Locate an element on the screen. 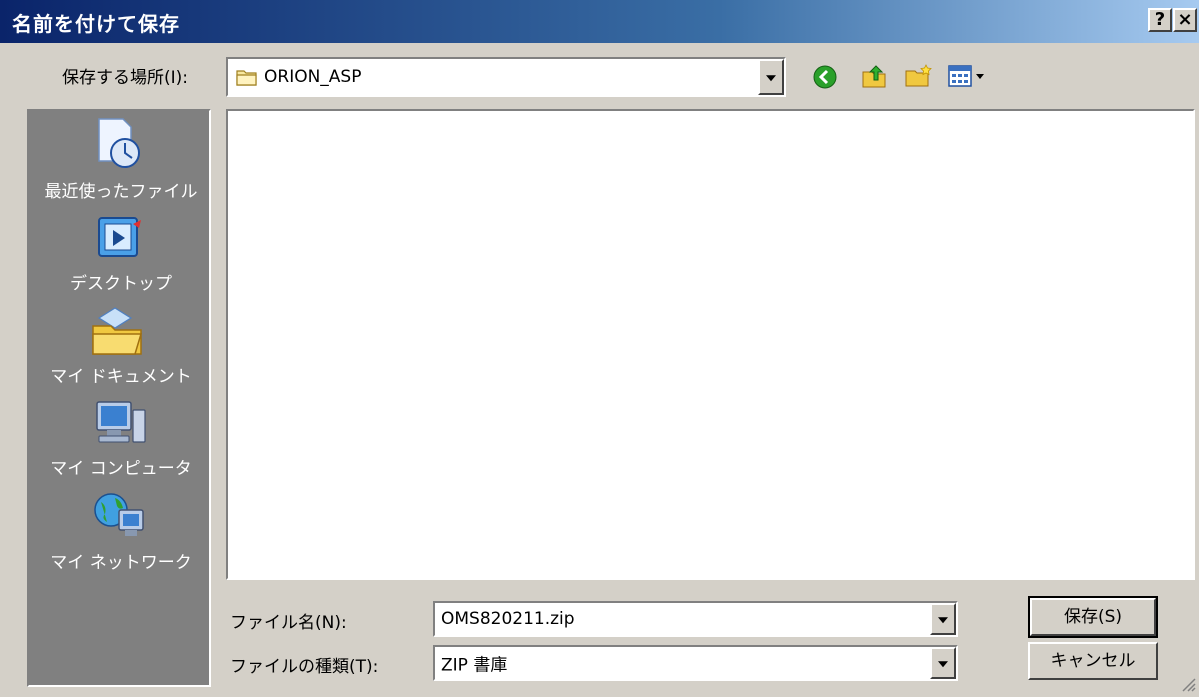 Image resolution: width=1199 pixels, height=697 pixels. place-label: マイ ドキュメント is located at coordinates (121, 377).